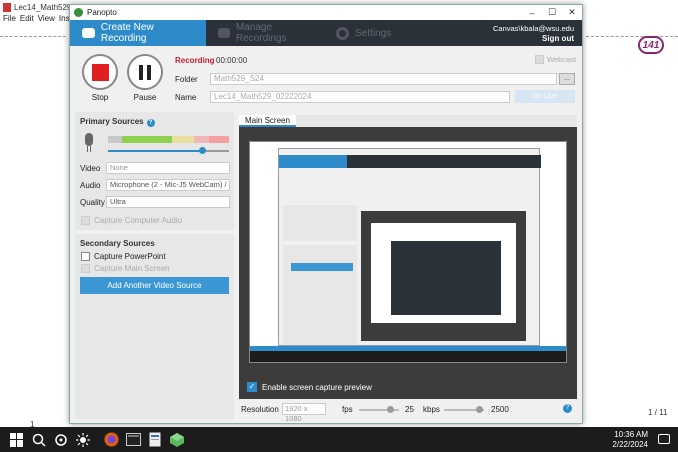  I want to click on name-field: Lec14_Math529_02222024, so click(360, 97).